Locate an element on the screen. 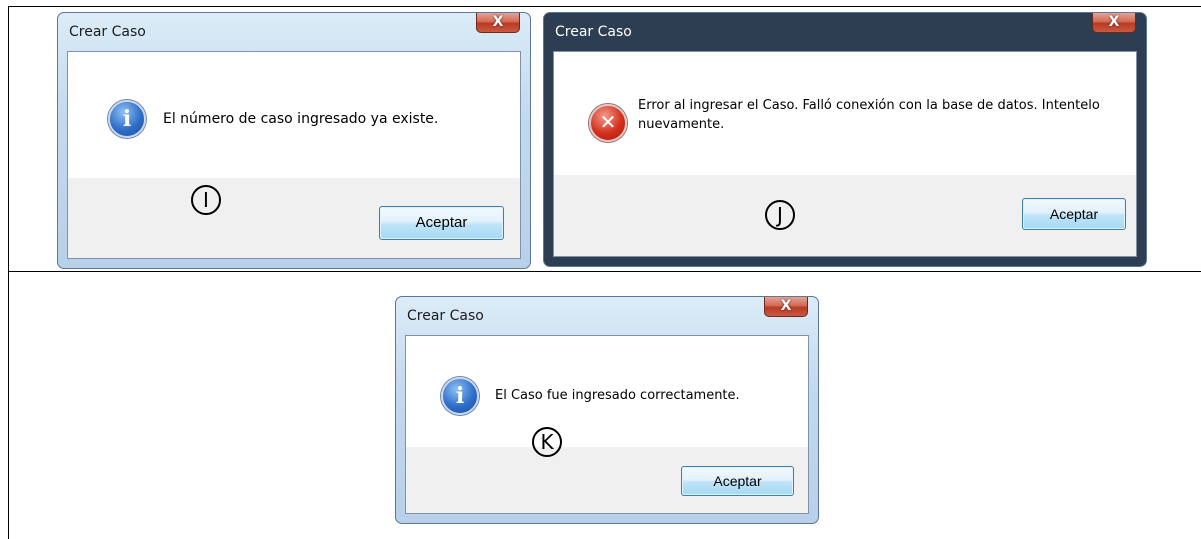 The image size is (1201, 539). frame-top-border is located at coordinates (604, 6).